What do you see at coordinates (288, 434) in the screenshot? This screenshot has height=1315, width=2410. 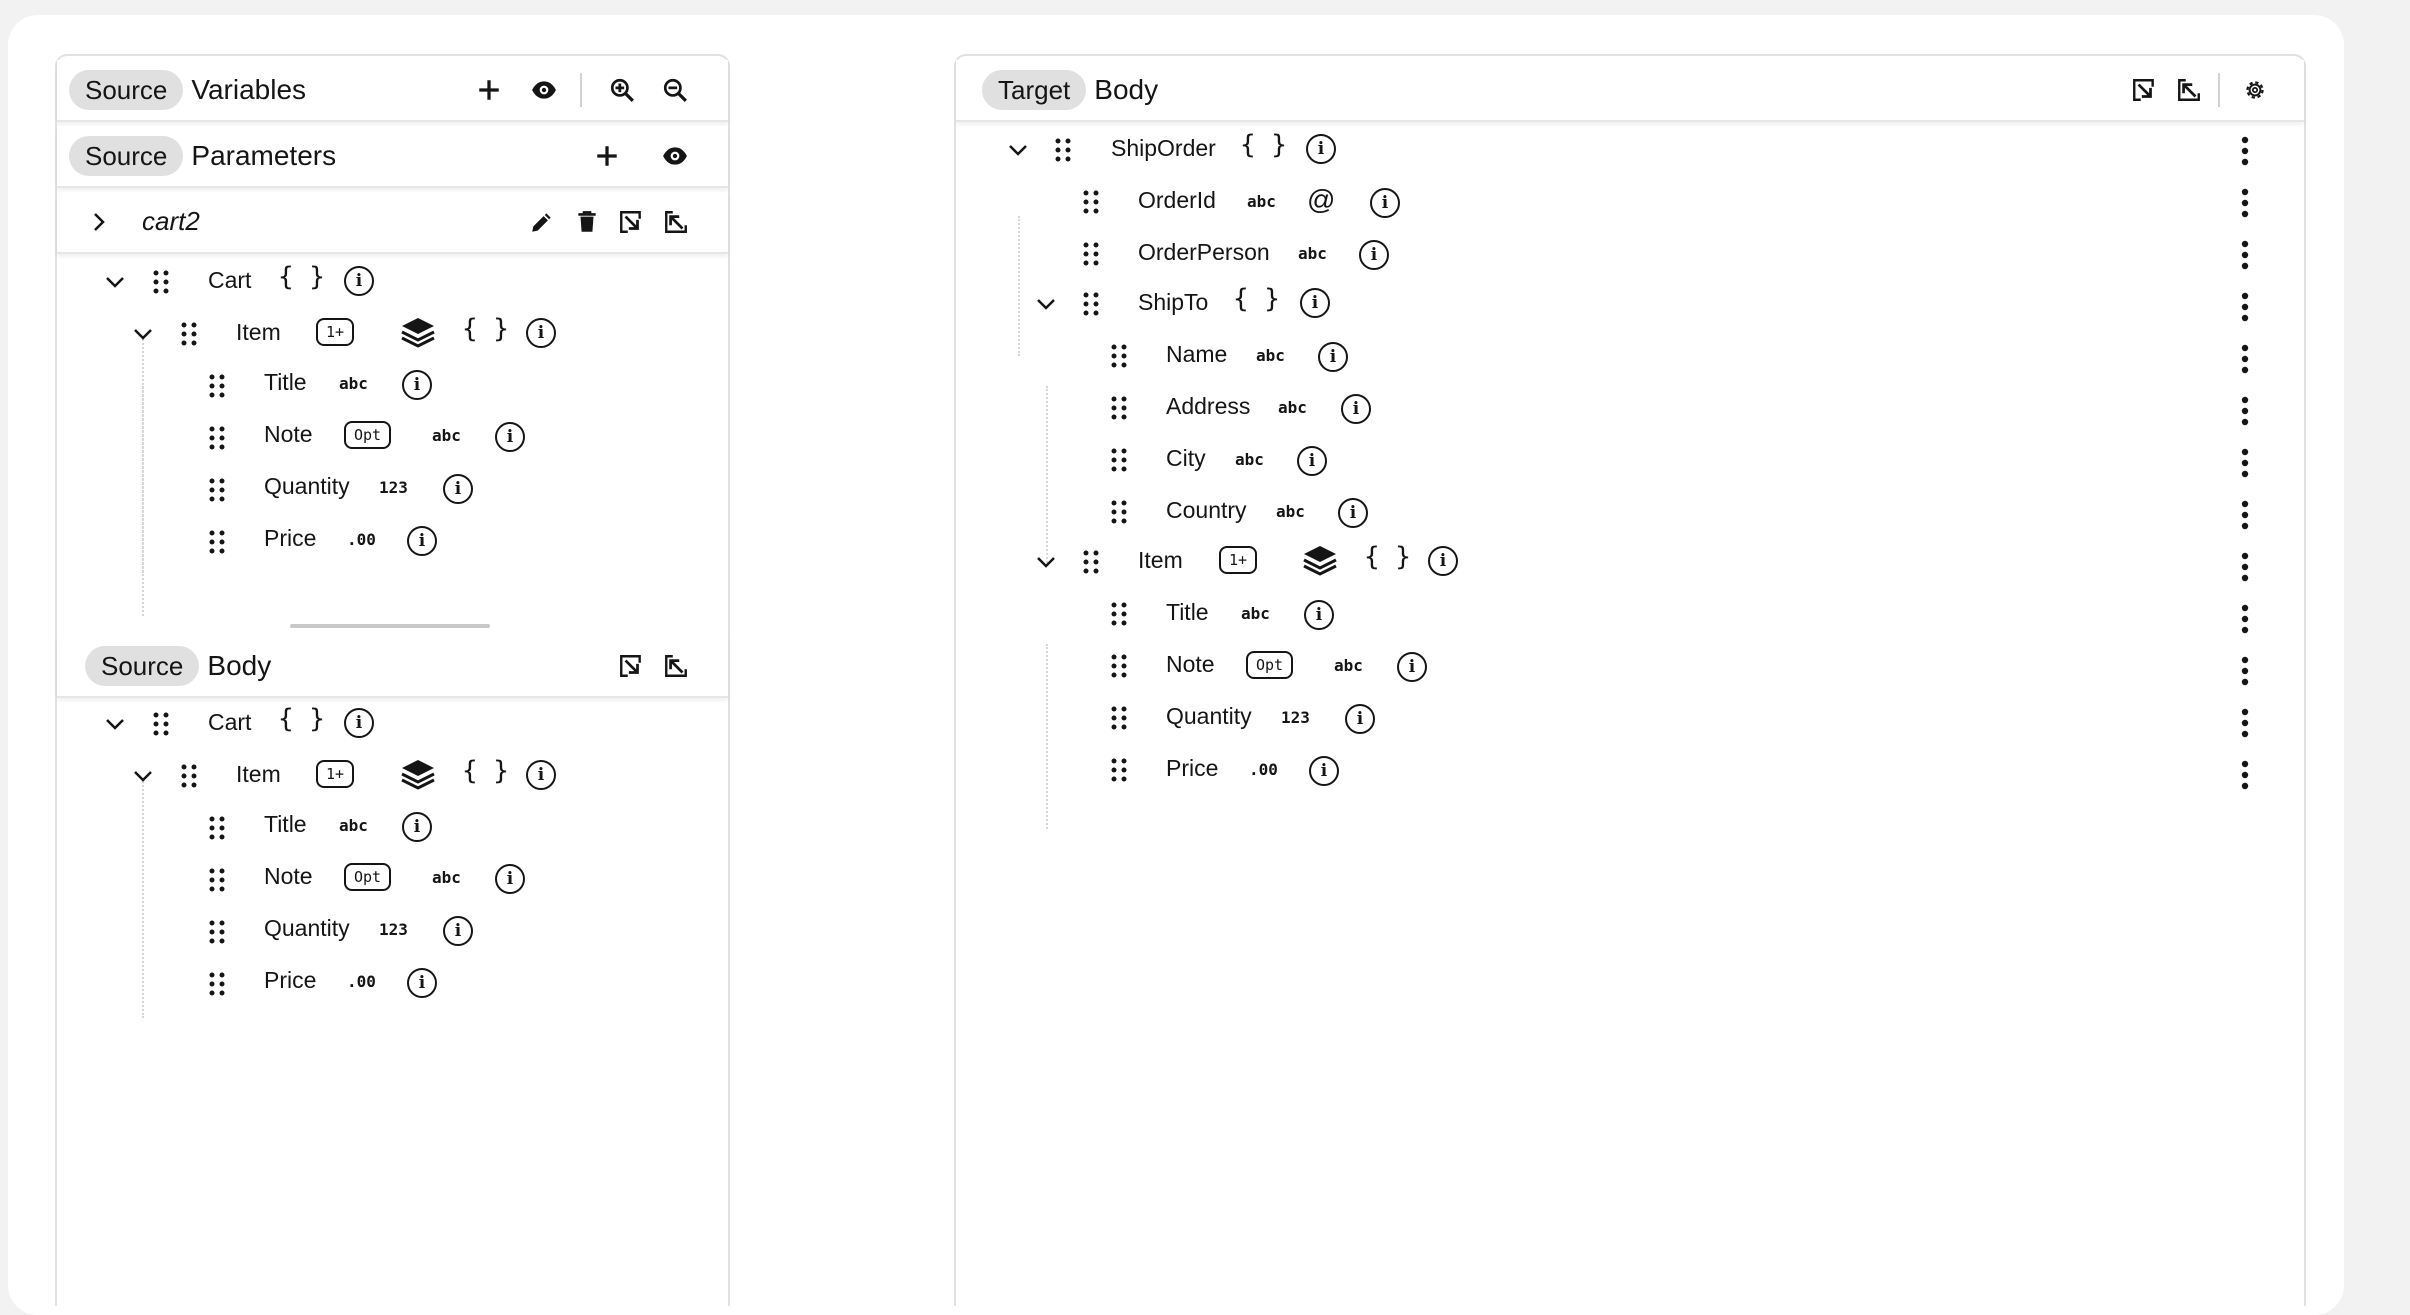 I see `field-name: Note` at bounding box center [288, 434].